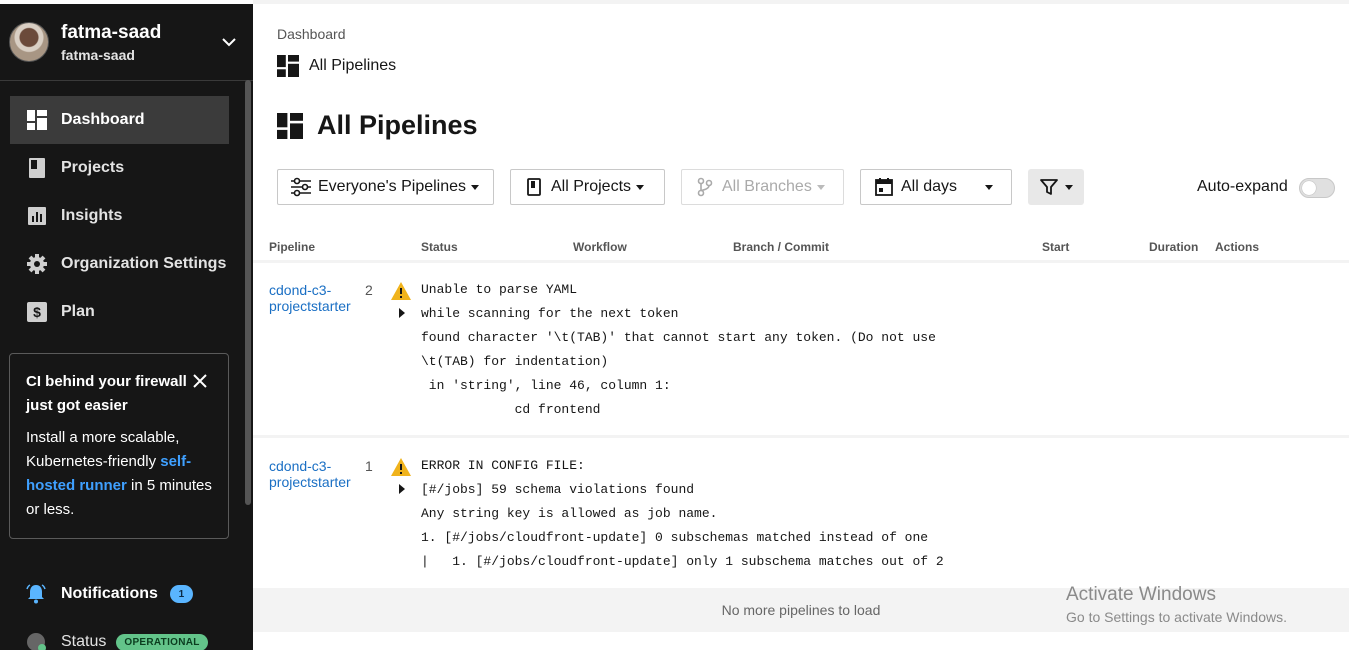  I want to click on branch-icon, so click(705, 187).